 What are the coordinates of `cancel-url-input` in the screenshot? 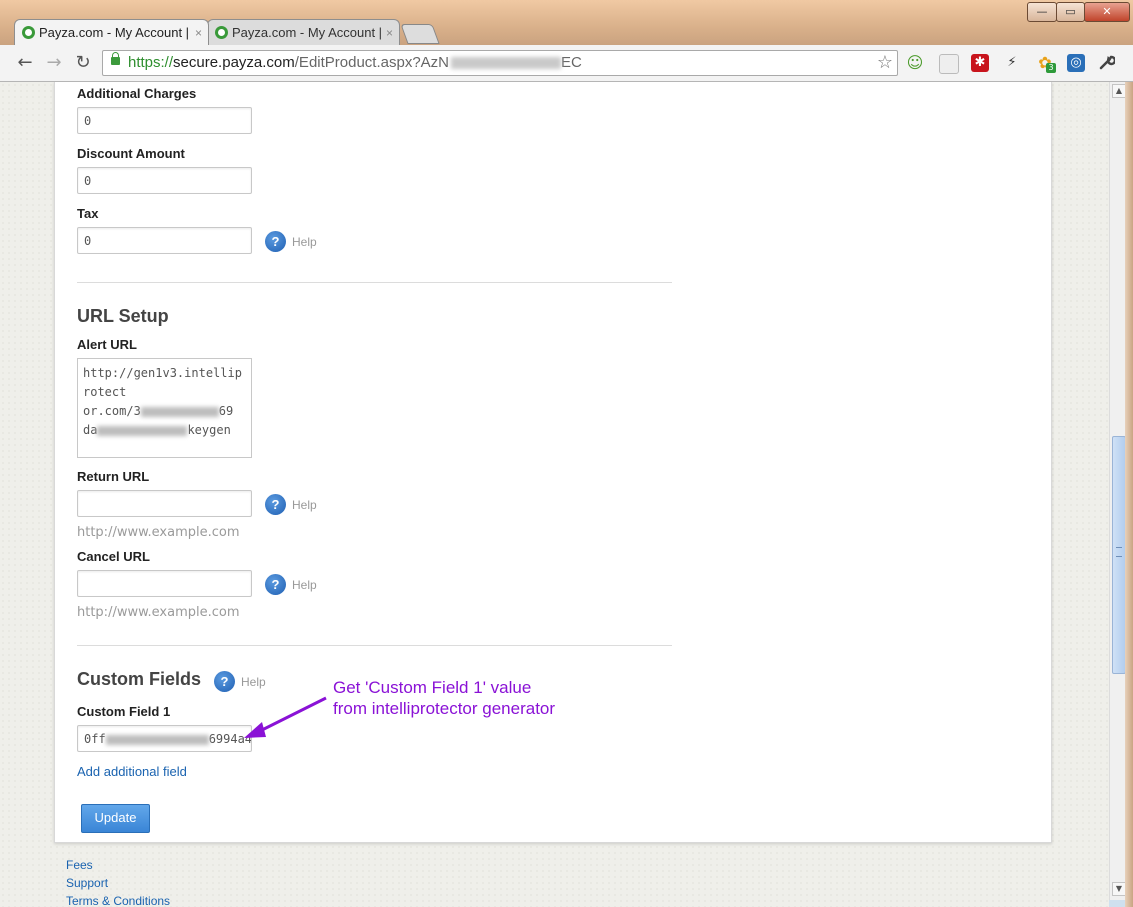 It's located at (164, 583).